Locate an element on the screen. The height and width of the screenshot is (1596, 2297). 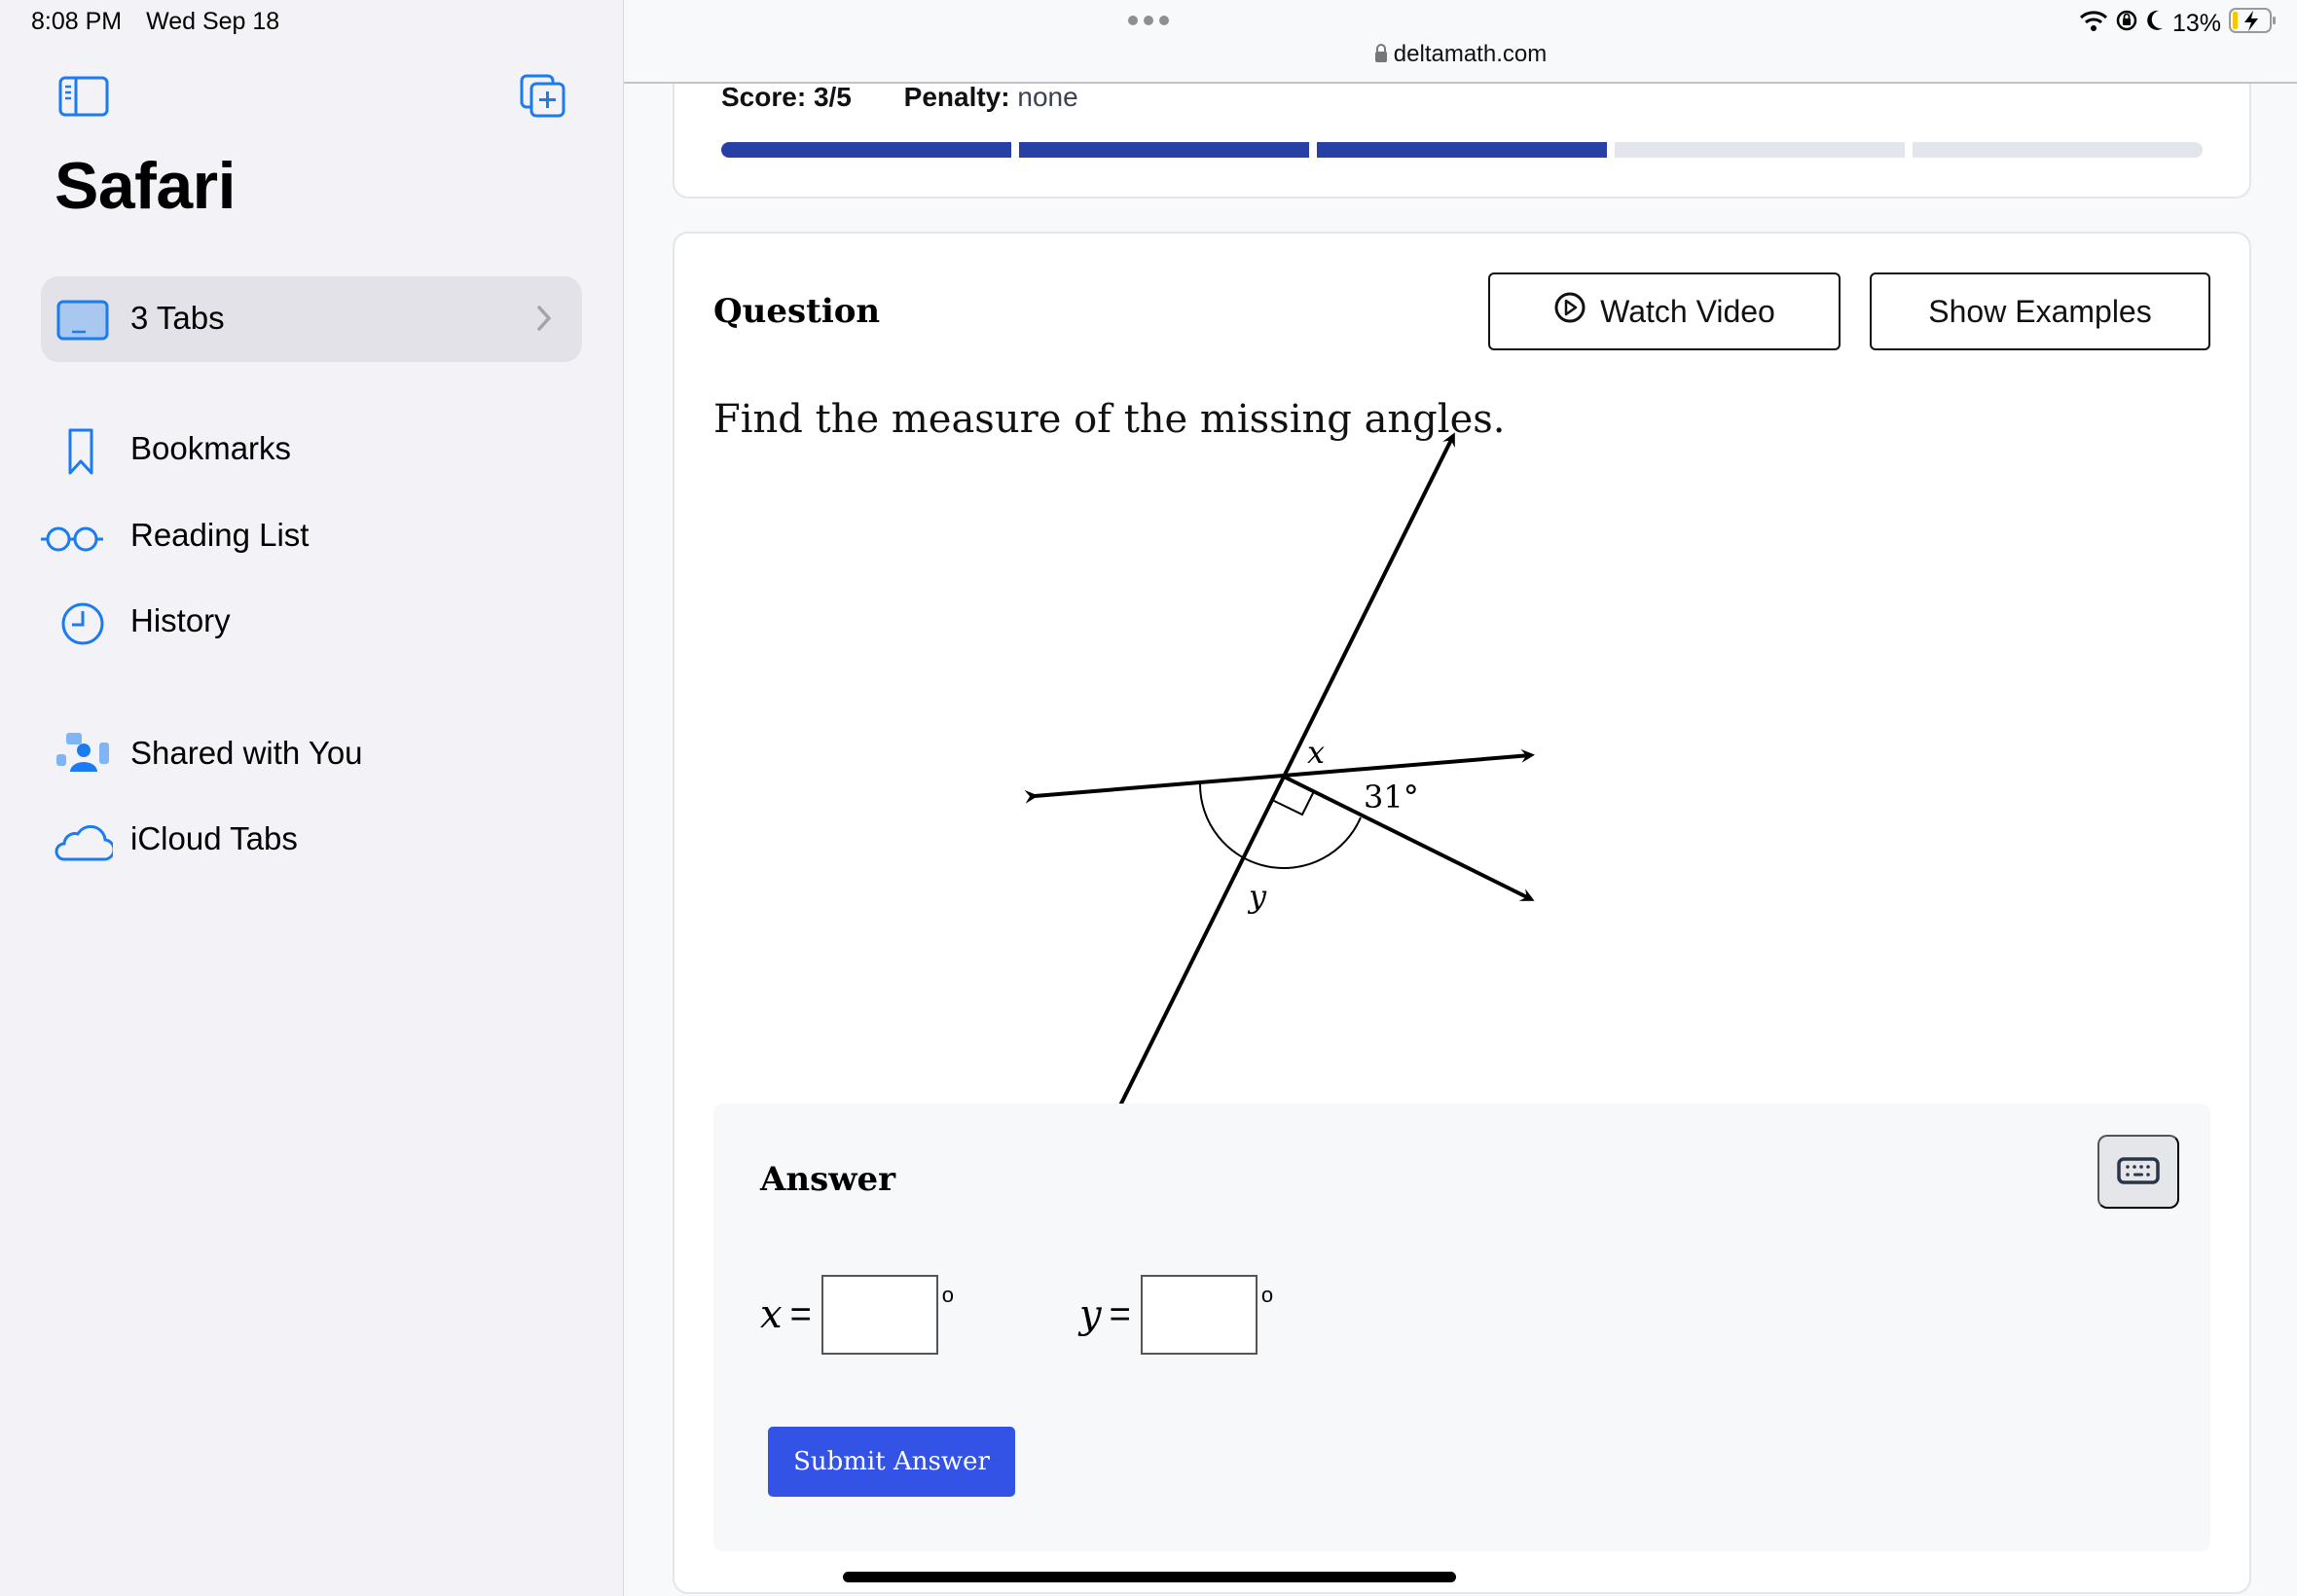
bookmarks-label: Bookmarks is located at coordinates (211, 448).